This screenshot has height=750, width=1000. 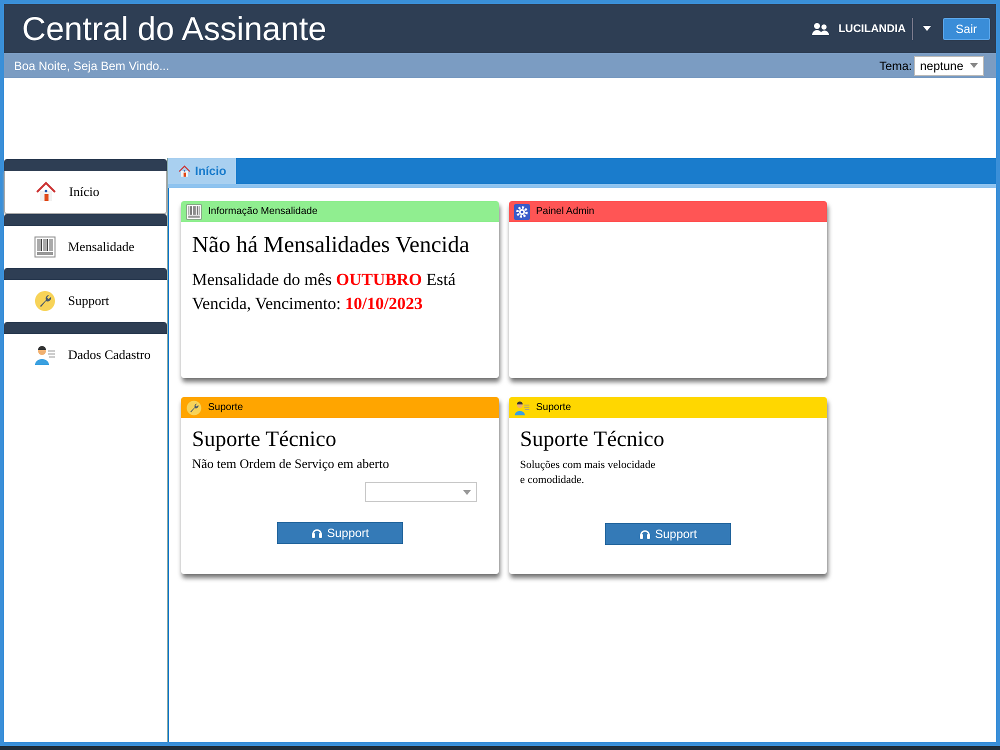 What do you see at coordinates (522, 212) in the screenshot?
I see `gear-icon` at bounding box center [522, 212].